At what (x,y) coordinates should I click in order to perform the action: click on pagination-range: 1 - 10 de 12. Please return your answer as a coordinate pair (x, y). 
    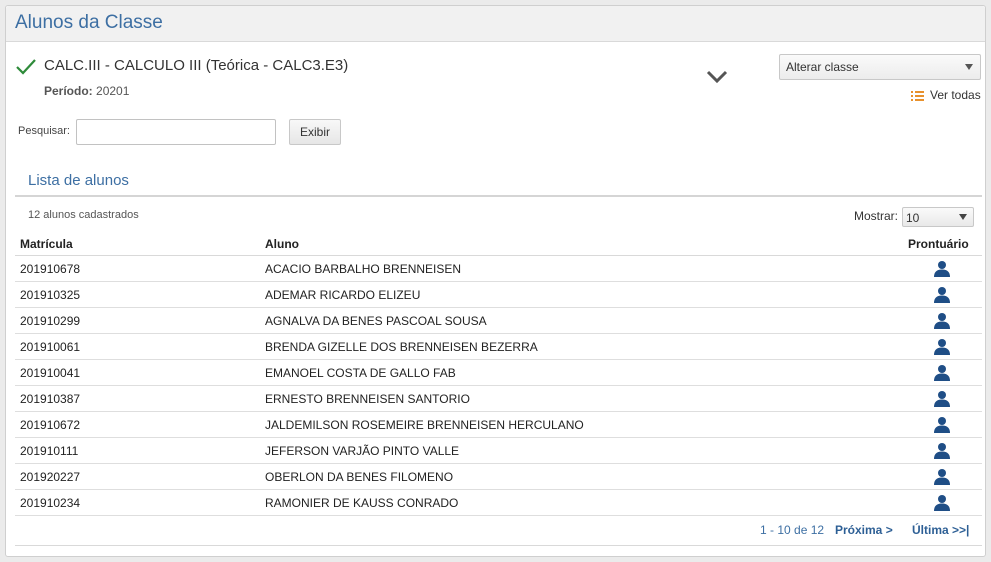
    Looking at the image, I should click on (792, 530).